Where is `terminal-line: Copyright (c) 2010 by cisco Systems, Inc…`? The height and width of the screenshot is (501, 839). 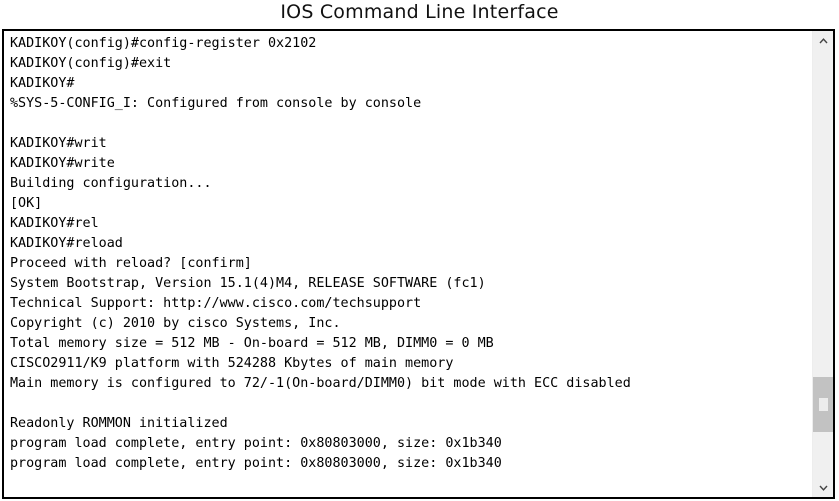 terminal-line: Copyright (c) 2010 by cisco Systems, Inc… is located at coordinates (175, 323).